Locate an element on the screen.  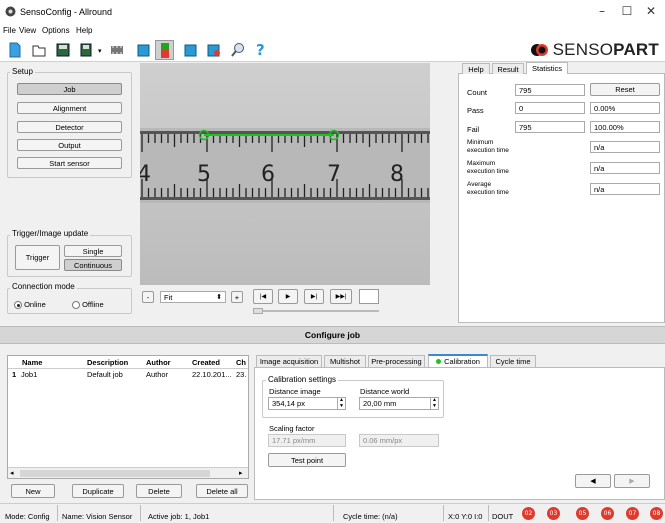
tab-calibration: Calibration is located at coordinates (458, 360).